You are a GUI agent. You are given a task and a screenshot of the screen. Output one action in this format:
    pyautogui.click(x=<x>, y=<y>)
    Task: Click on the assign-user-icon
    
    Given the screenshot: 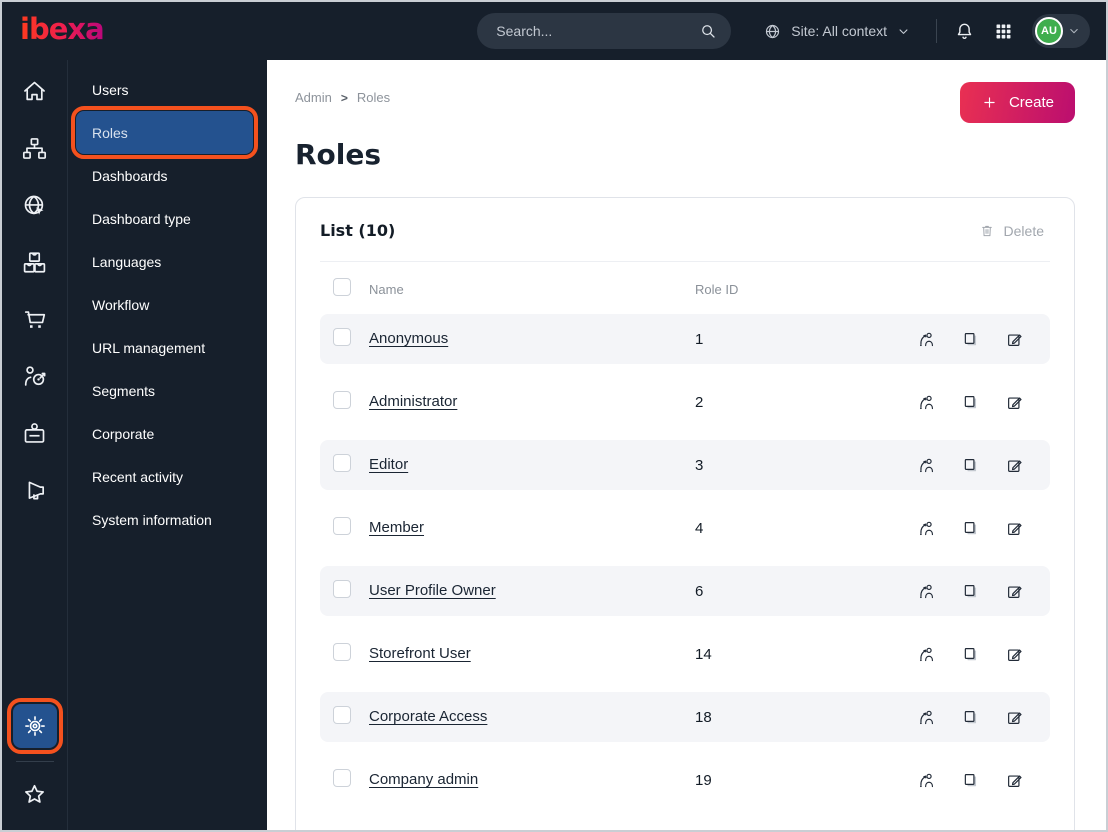 What is the action you would take?
    pyautogui.click(x=927, y=465)
    